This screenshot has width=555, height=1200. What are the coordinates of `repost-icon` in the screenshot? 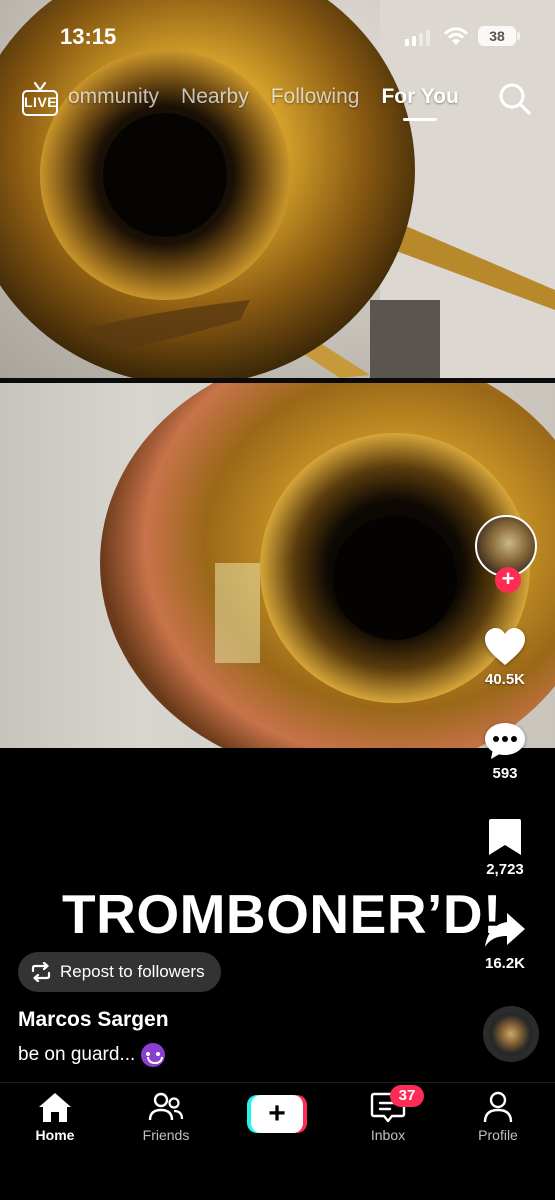 It's located at (41, 972).